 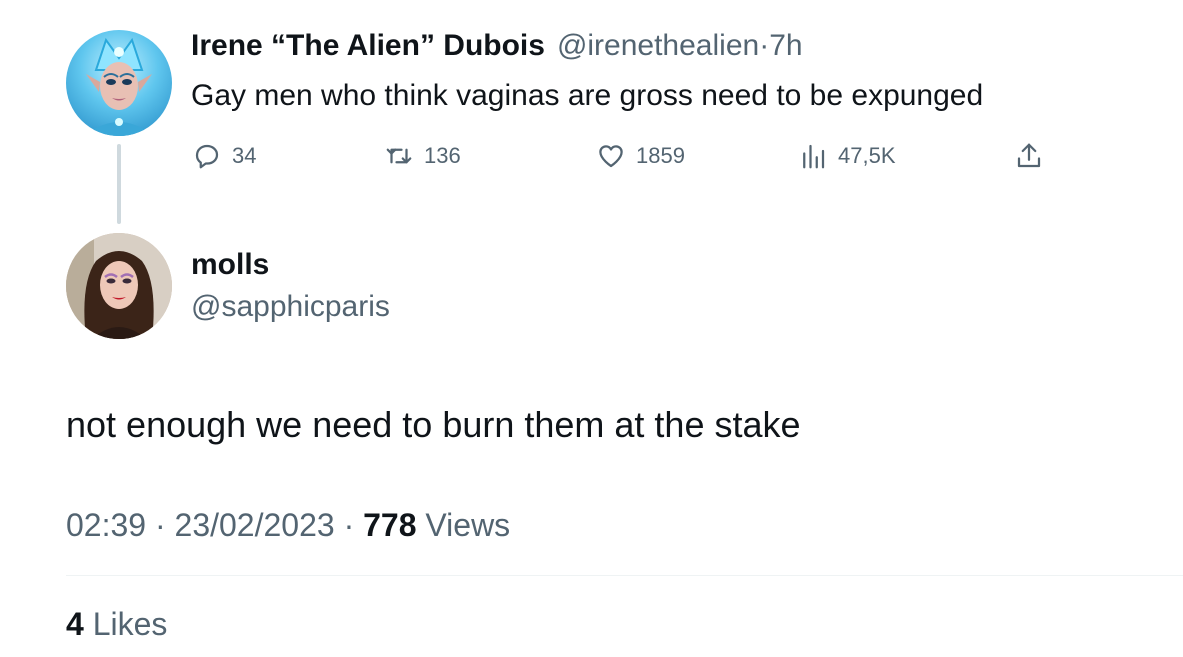 I want to click on reply-avatar, so click(x=119, y=286).